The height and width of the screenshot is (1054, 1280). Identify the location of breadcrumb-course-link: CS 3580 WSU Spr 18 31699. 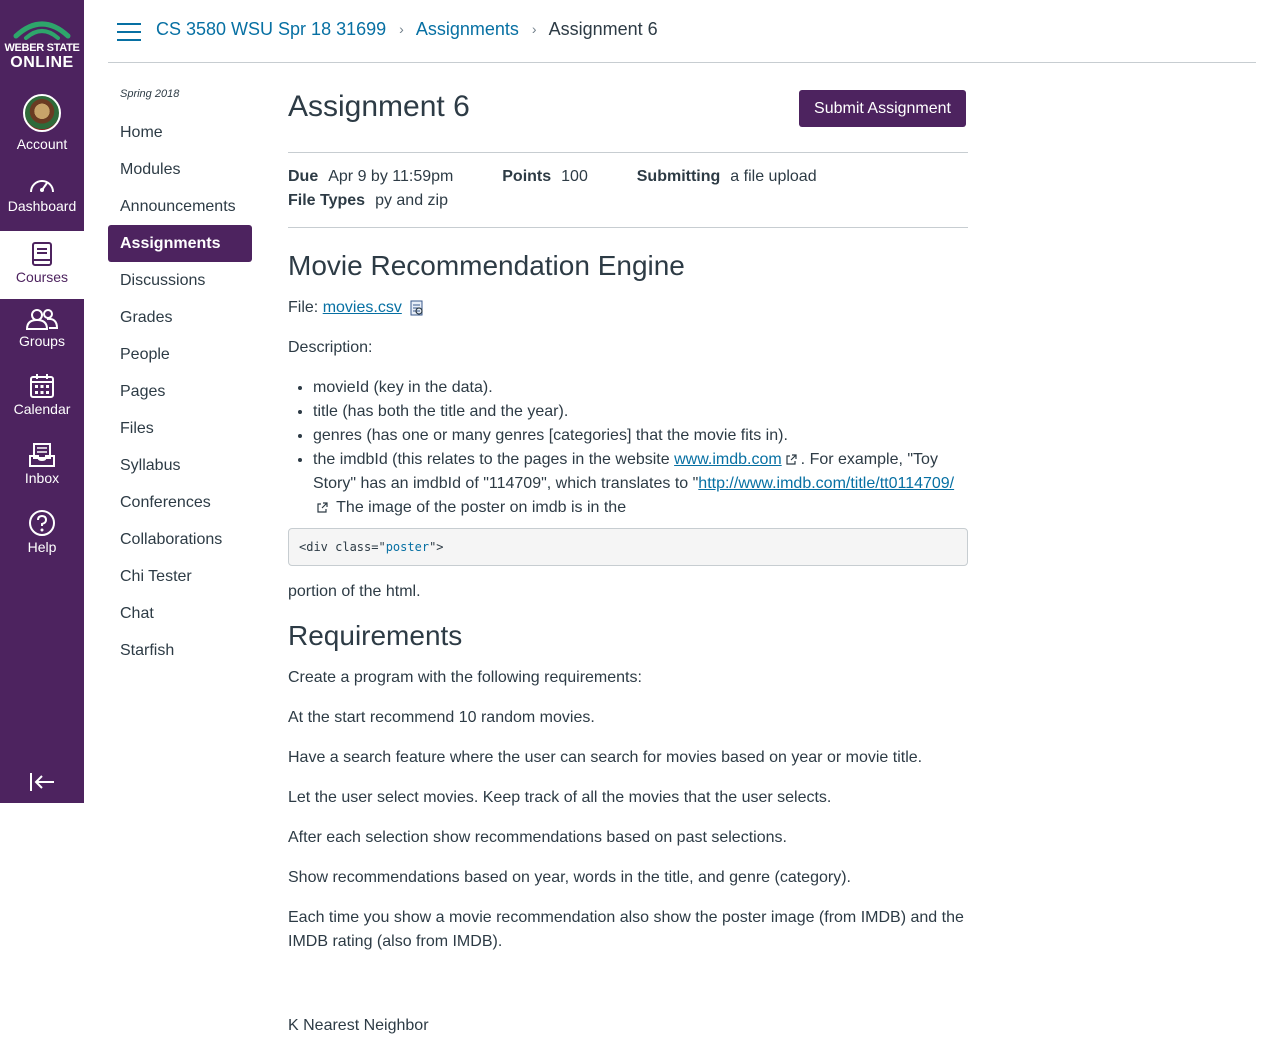
(271, 29).